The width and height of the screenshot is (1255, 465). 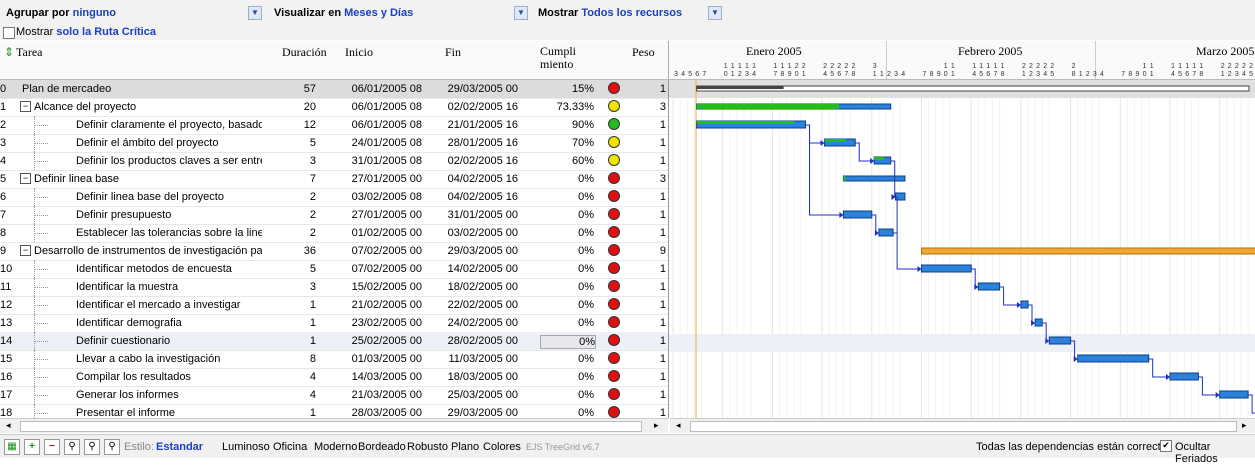 I want to click on task-name: Generar los informes, so click(x=169, y=395).